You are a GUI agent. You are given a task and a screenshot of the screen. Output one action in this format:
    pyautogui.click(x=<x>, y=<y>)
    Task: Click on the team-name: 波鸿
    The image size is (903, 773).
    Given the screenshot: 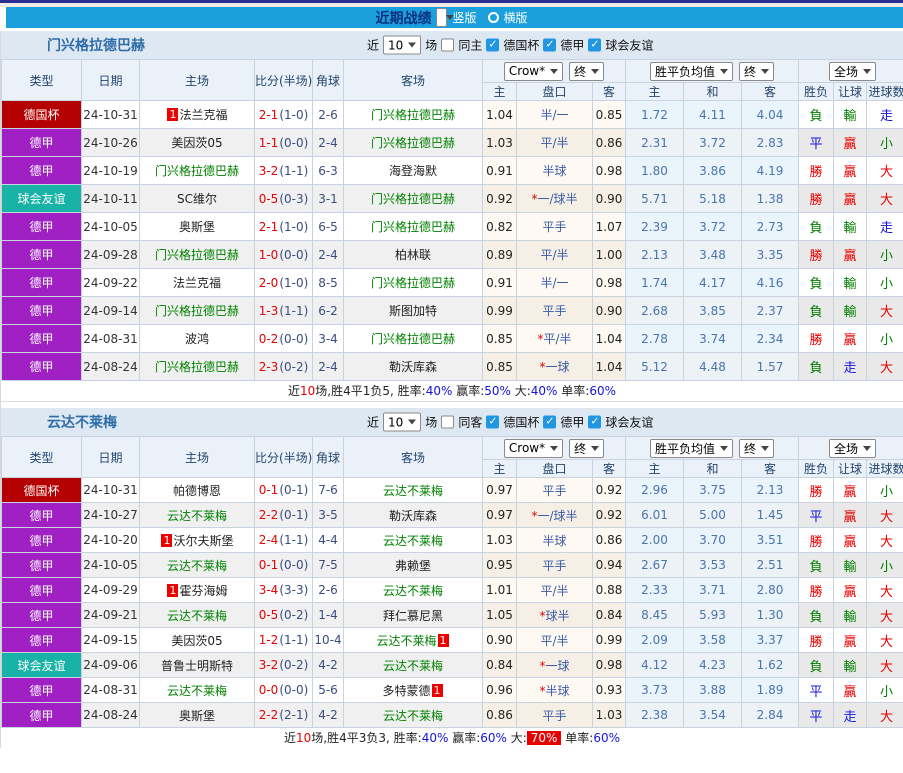 What is the action you would take?
    pyautogui.click(x=196, y=339)
    